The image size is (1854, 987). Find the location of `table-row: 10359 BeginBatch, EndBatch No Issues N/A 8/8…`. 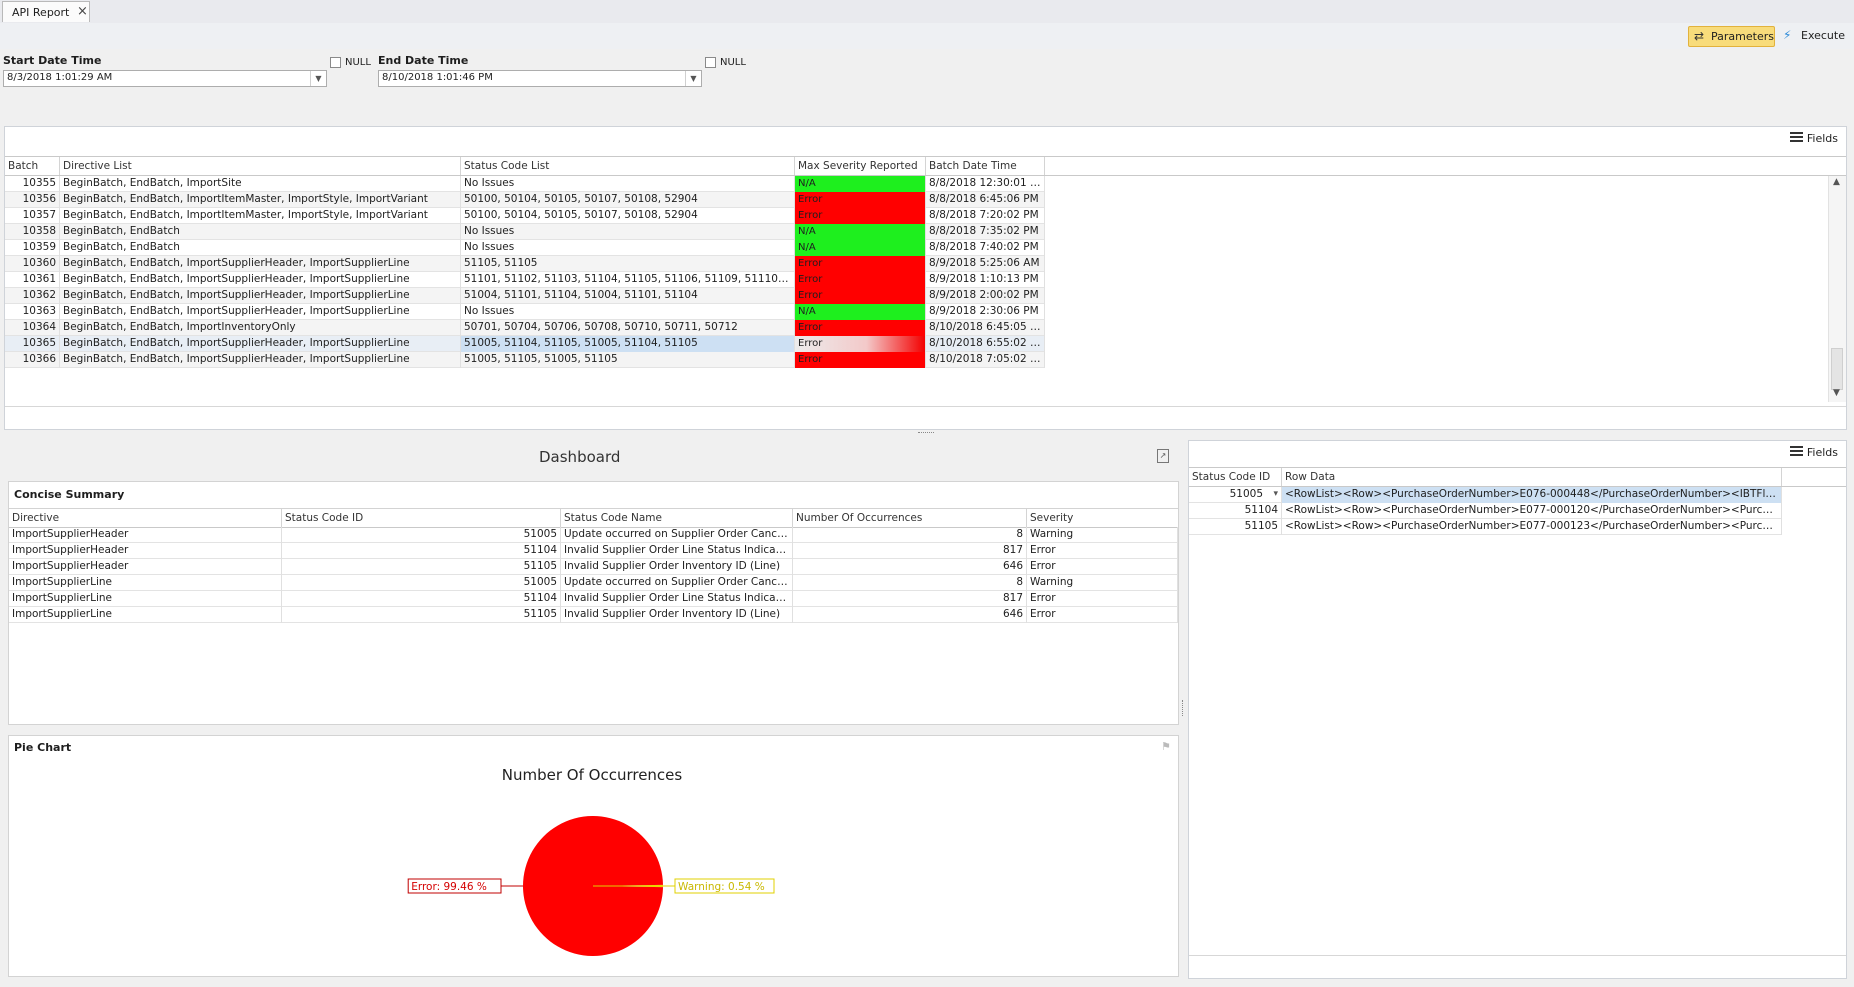

table-row: 10359 BeginBatch, EndBatch No Issues N/A 8/8… is located at coordinates (525, 248).